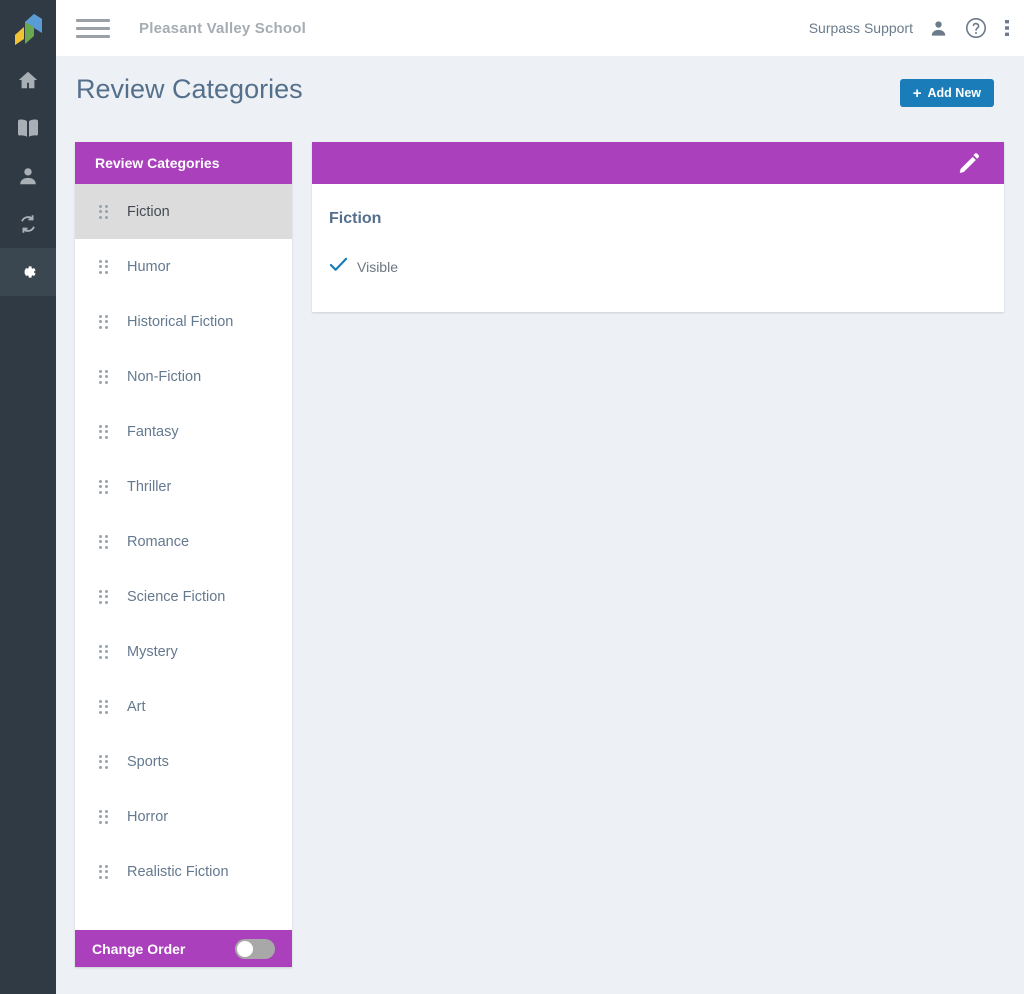  I want to click on plus-icon: +, so click(917, 93).